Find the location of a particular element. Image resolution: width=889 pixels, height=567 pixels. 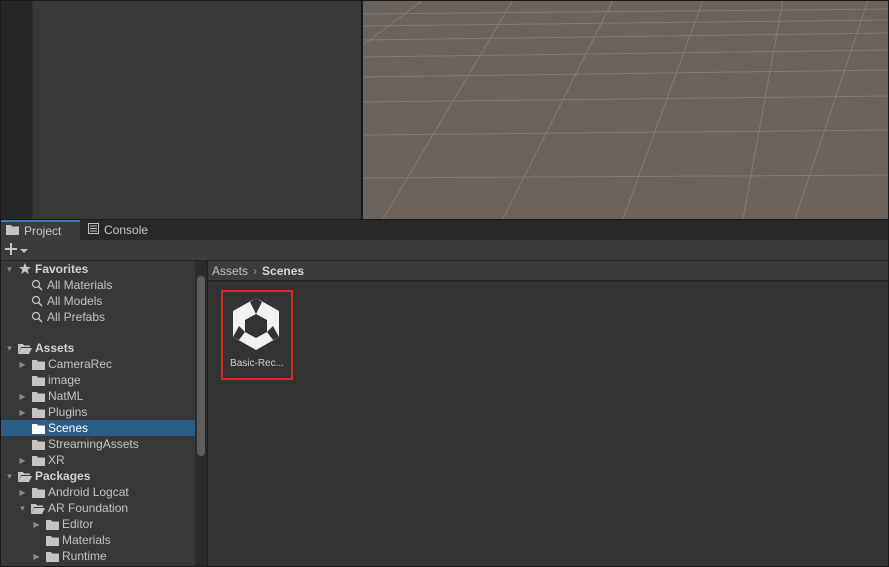

plus-icon is located at coordinates (11, 250).